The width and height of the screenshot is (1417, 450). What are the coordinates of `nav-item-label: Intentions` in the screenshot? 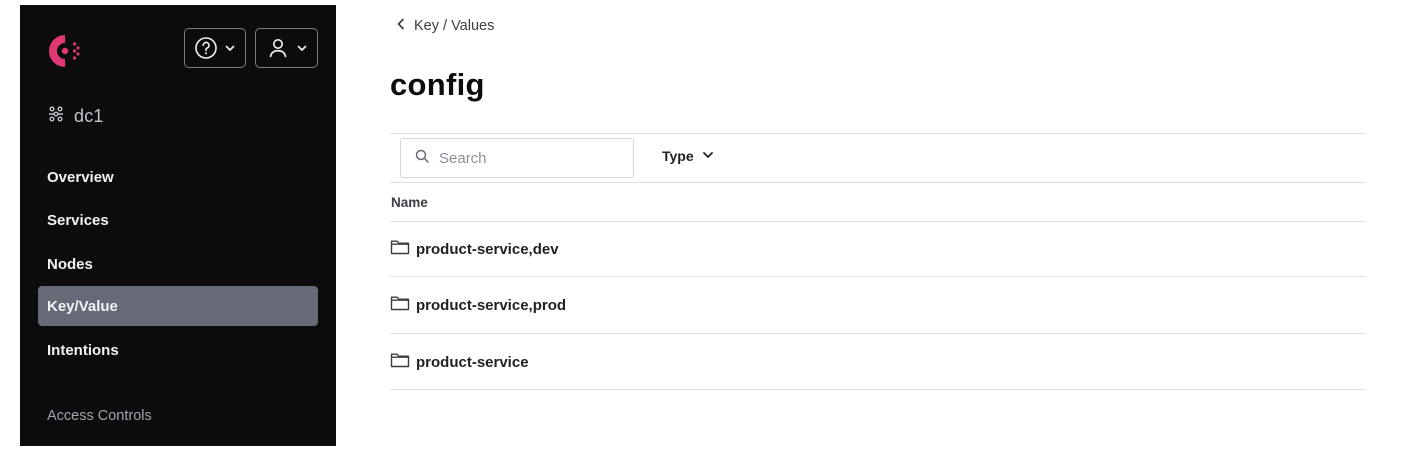 It's located at (83, 350).